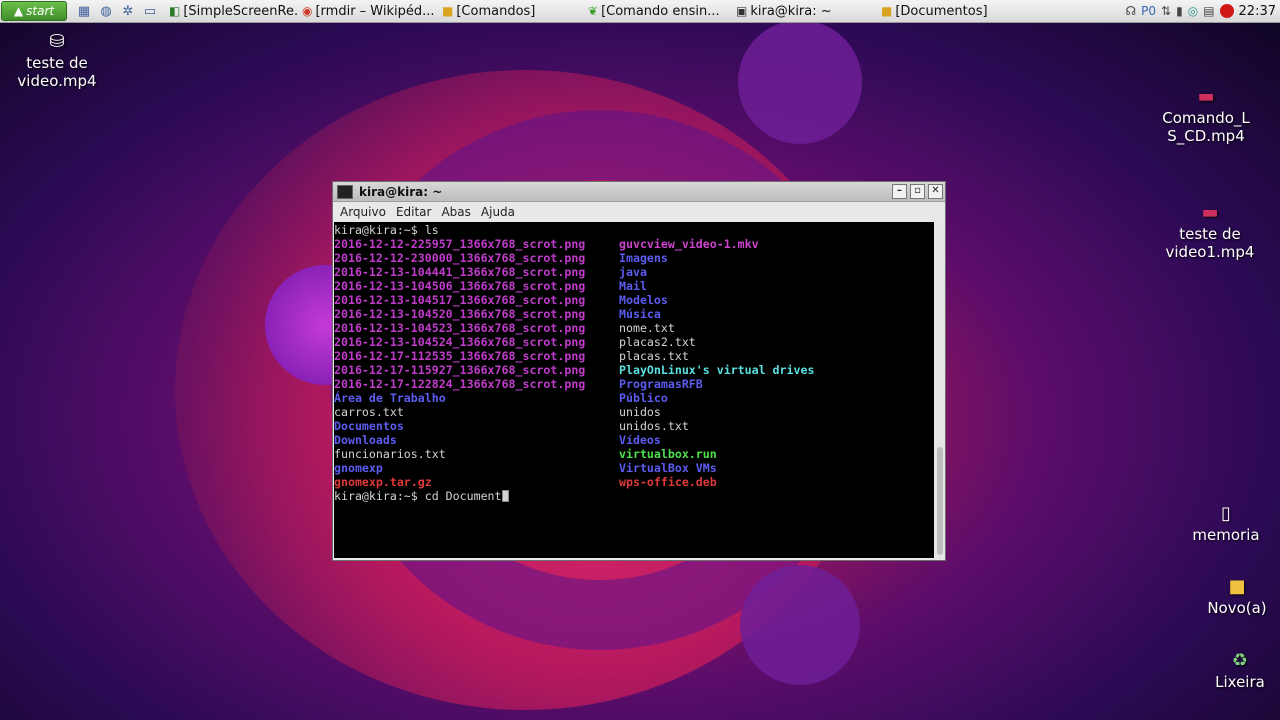  Describe the element at coordinates (369, 426) in the screenshot. I see `ls-entry: Documentos` at that location.